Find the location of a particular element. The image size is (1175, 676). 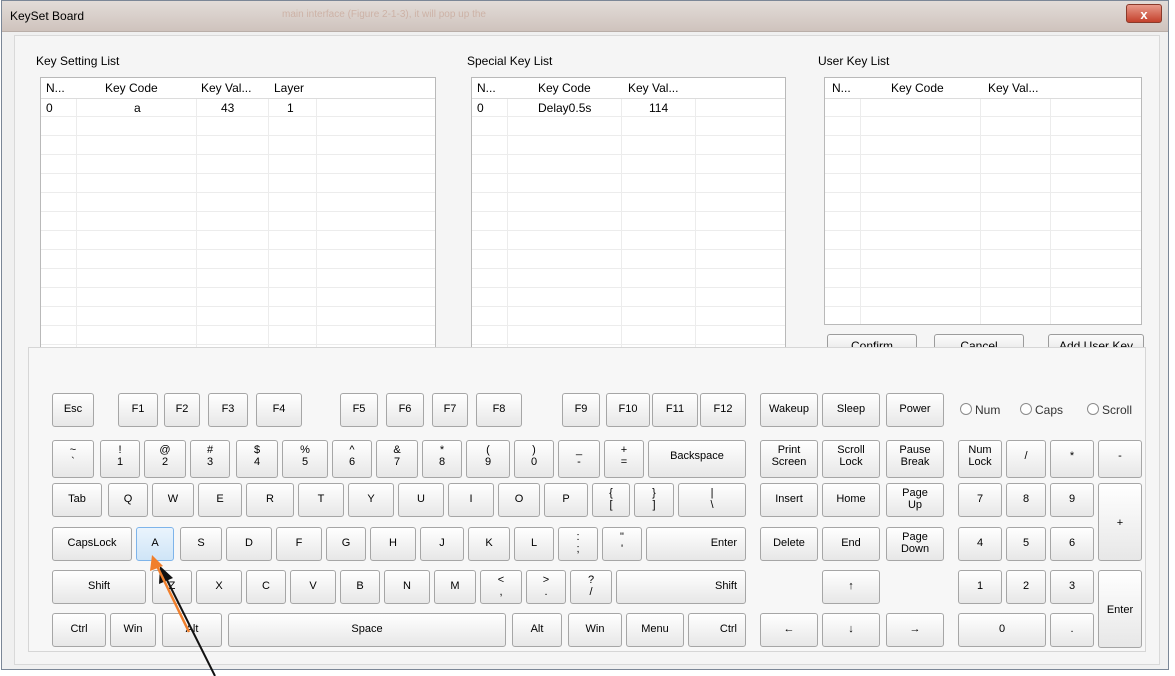

orange-arrow-line is located at coordinates (173, 599).